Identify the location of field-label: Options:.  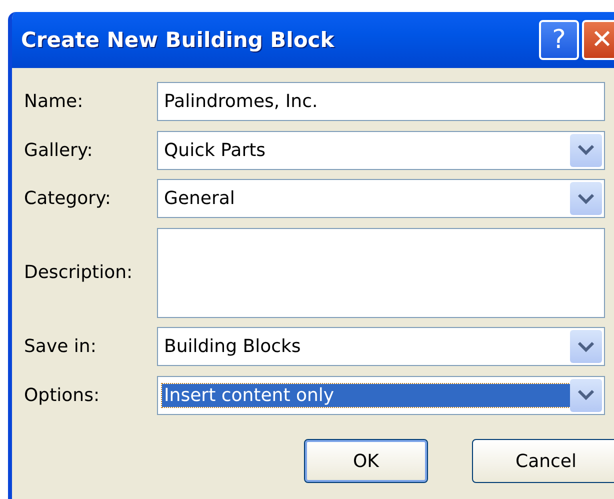
(62, 395).